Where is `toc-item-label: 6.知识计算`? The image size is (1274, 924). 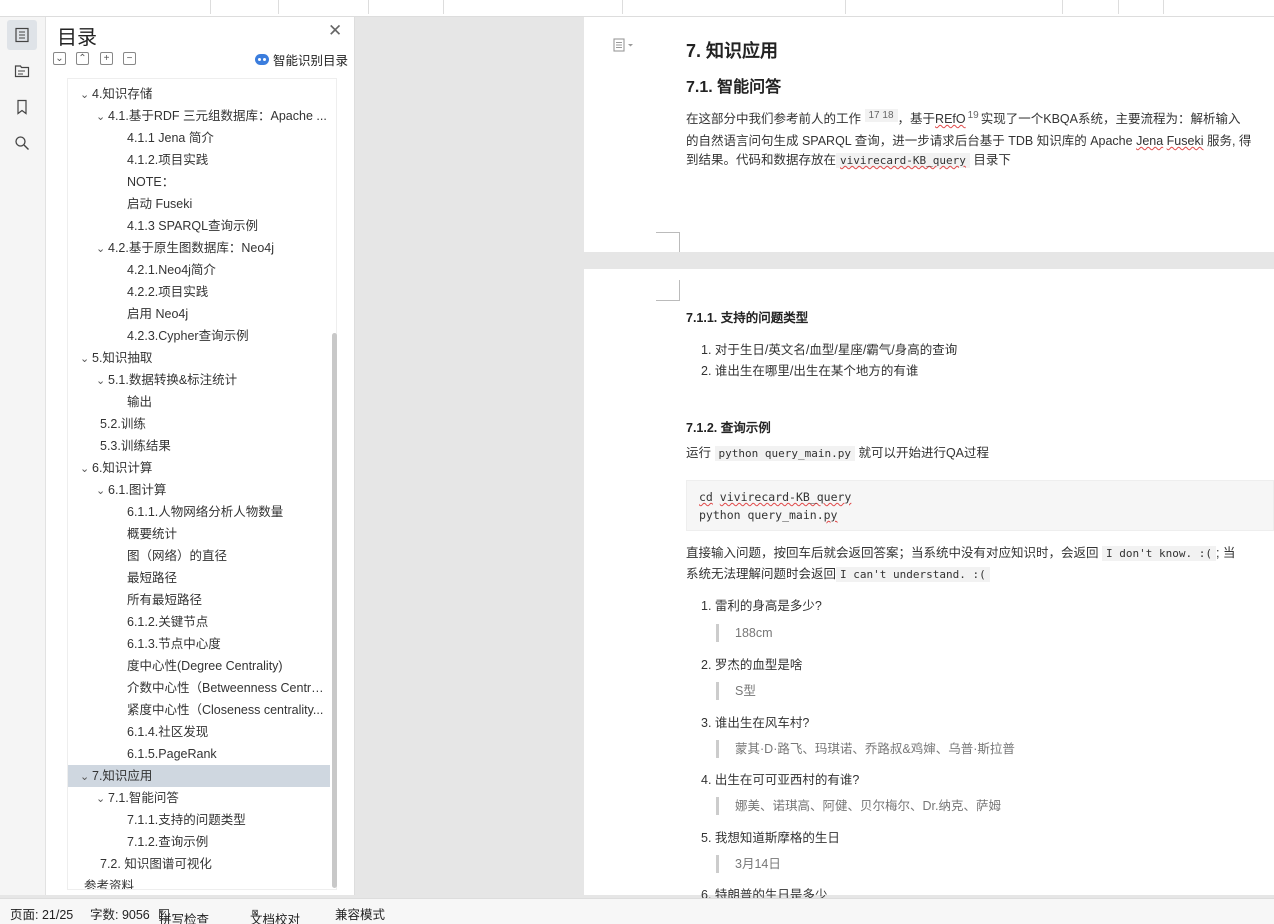 toc-item-label: 6.知识计算 is located at coordinates (122, 468).